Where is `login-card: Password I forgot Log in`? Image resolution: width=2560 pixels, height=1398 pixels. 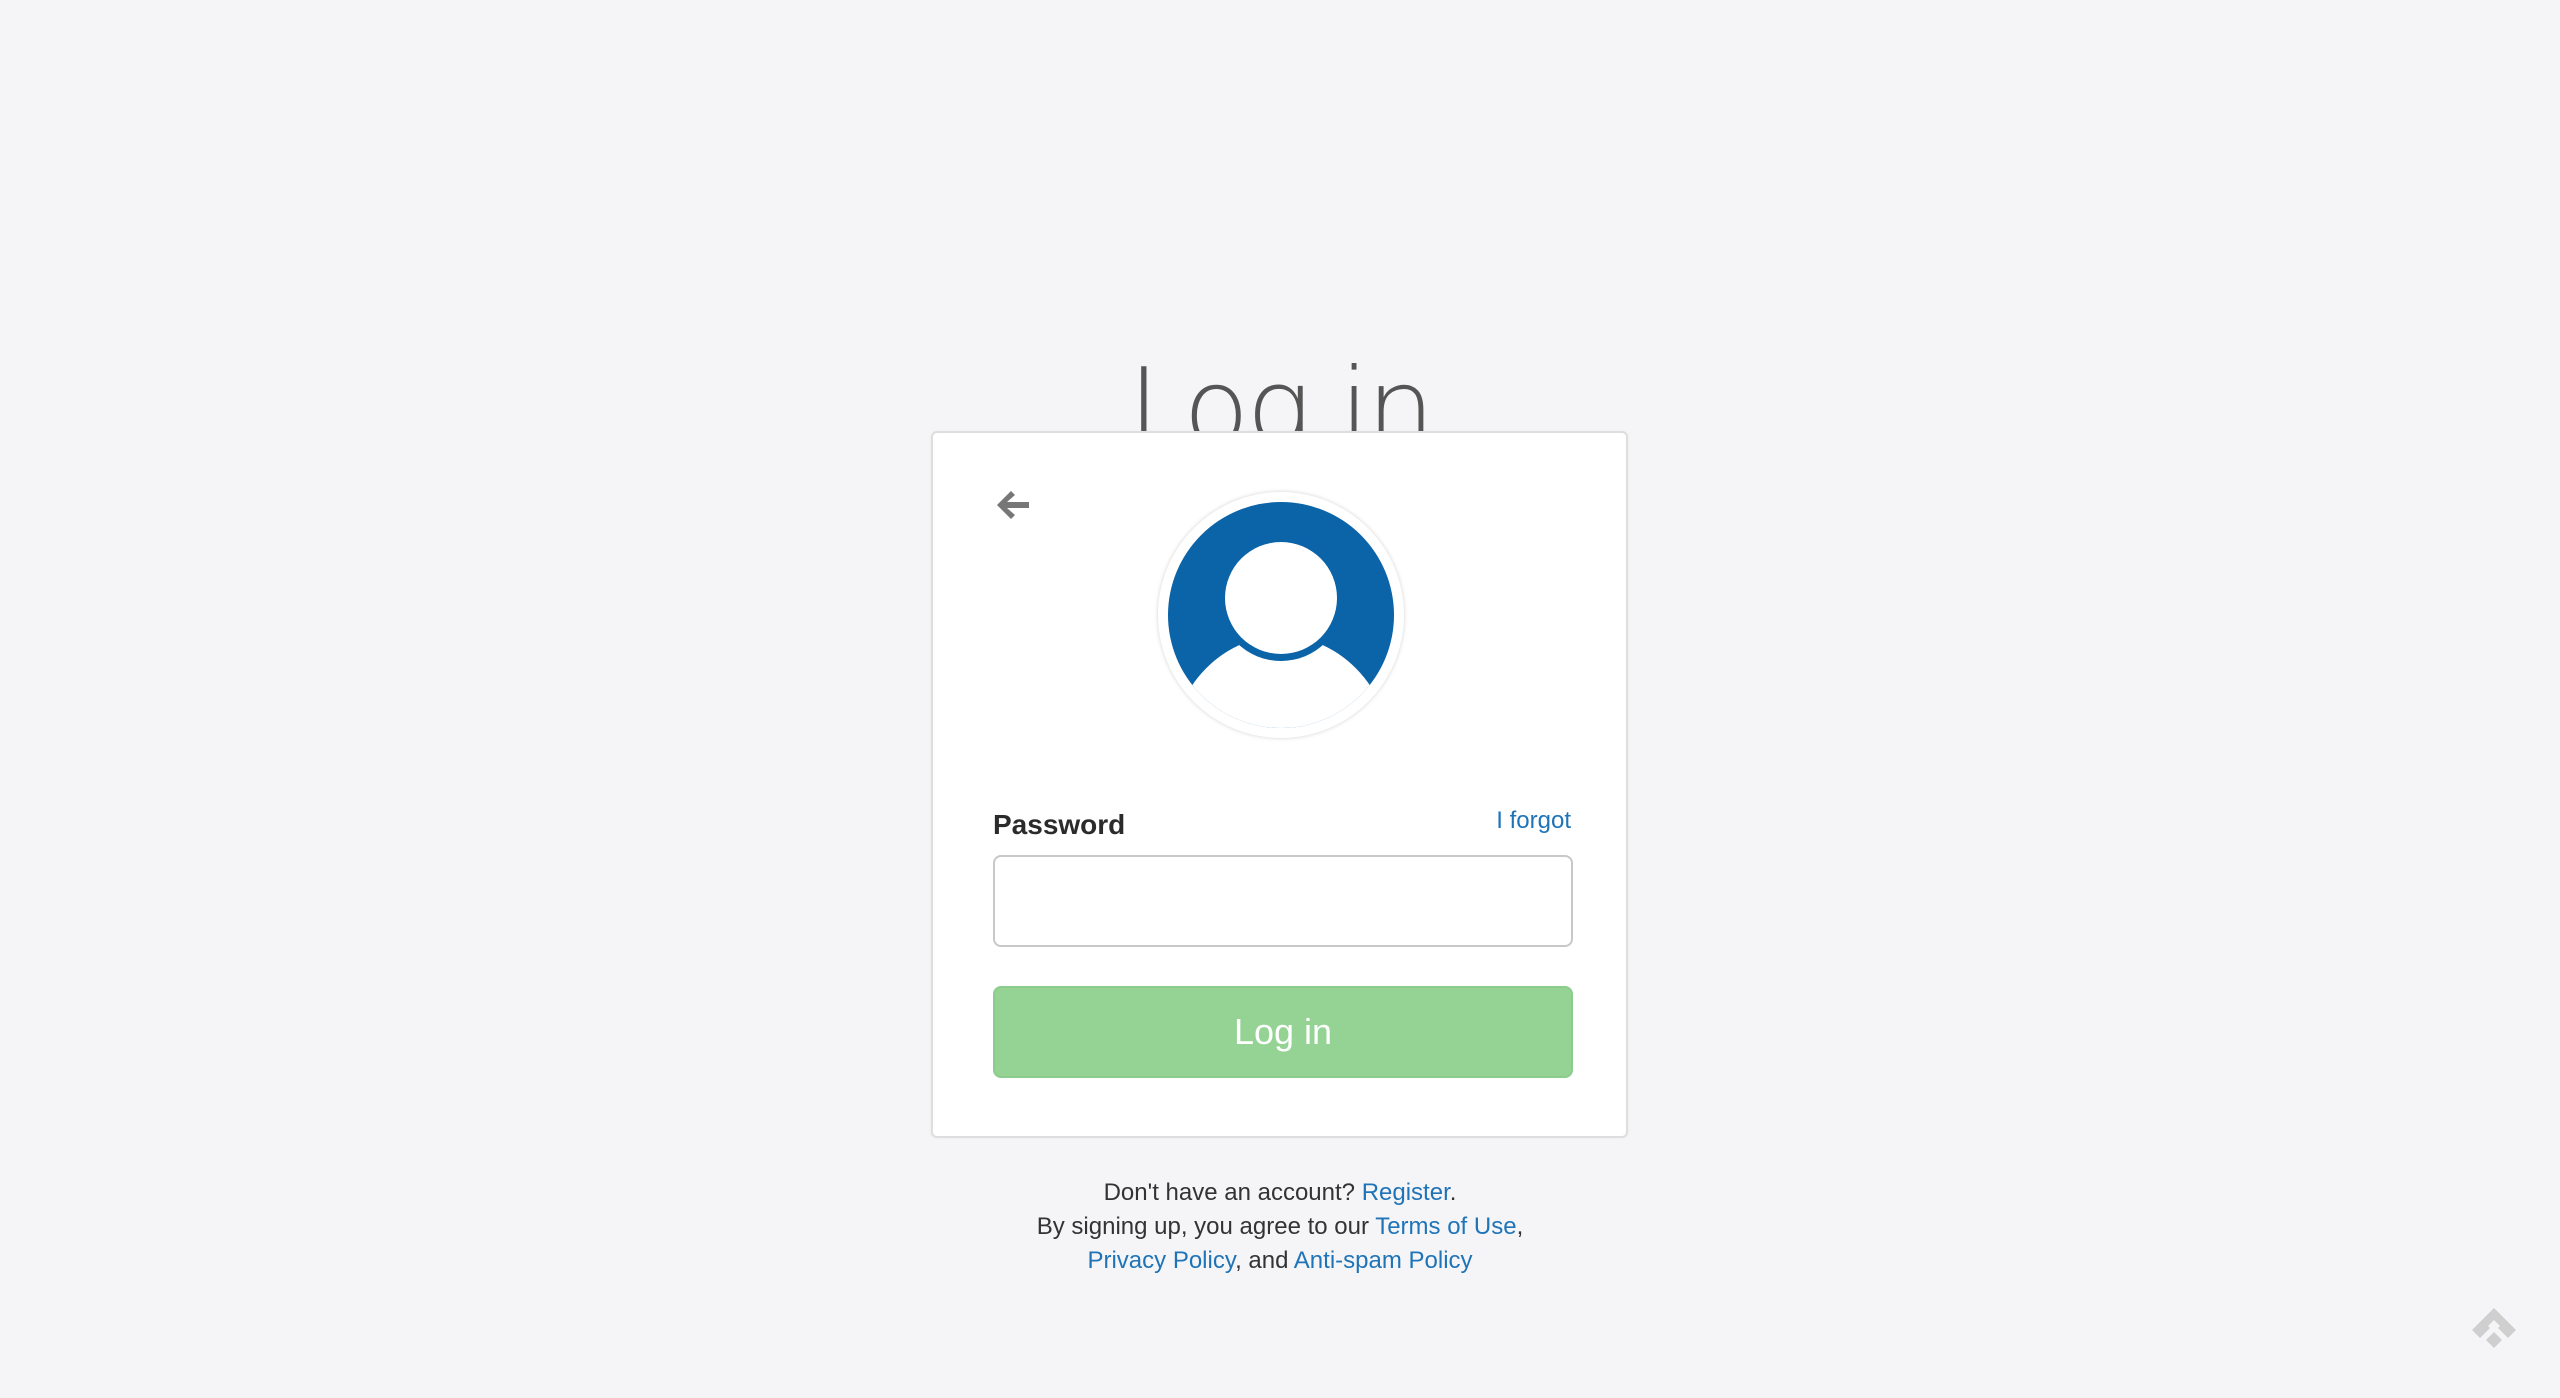 login-card: Password I forgot Log in is located at coordinates (1279, 784).